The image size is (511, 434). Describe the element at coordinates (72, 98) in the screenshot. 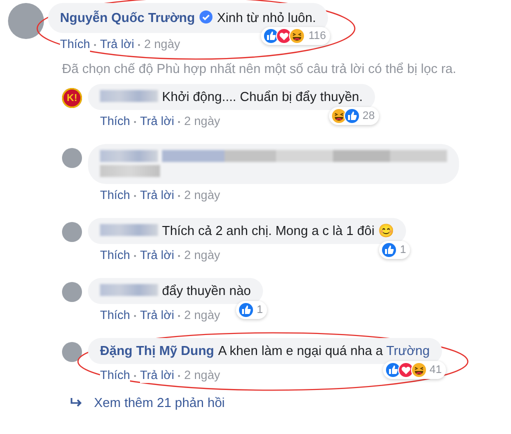

I see `avatar-logo: K!` at that location.